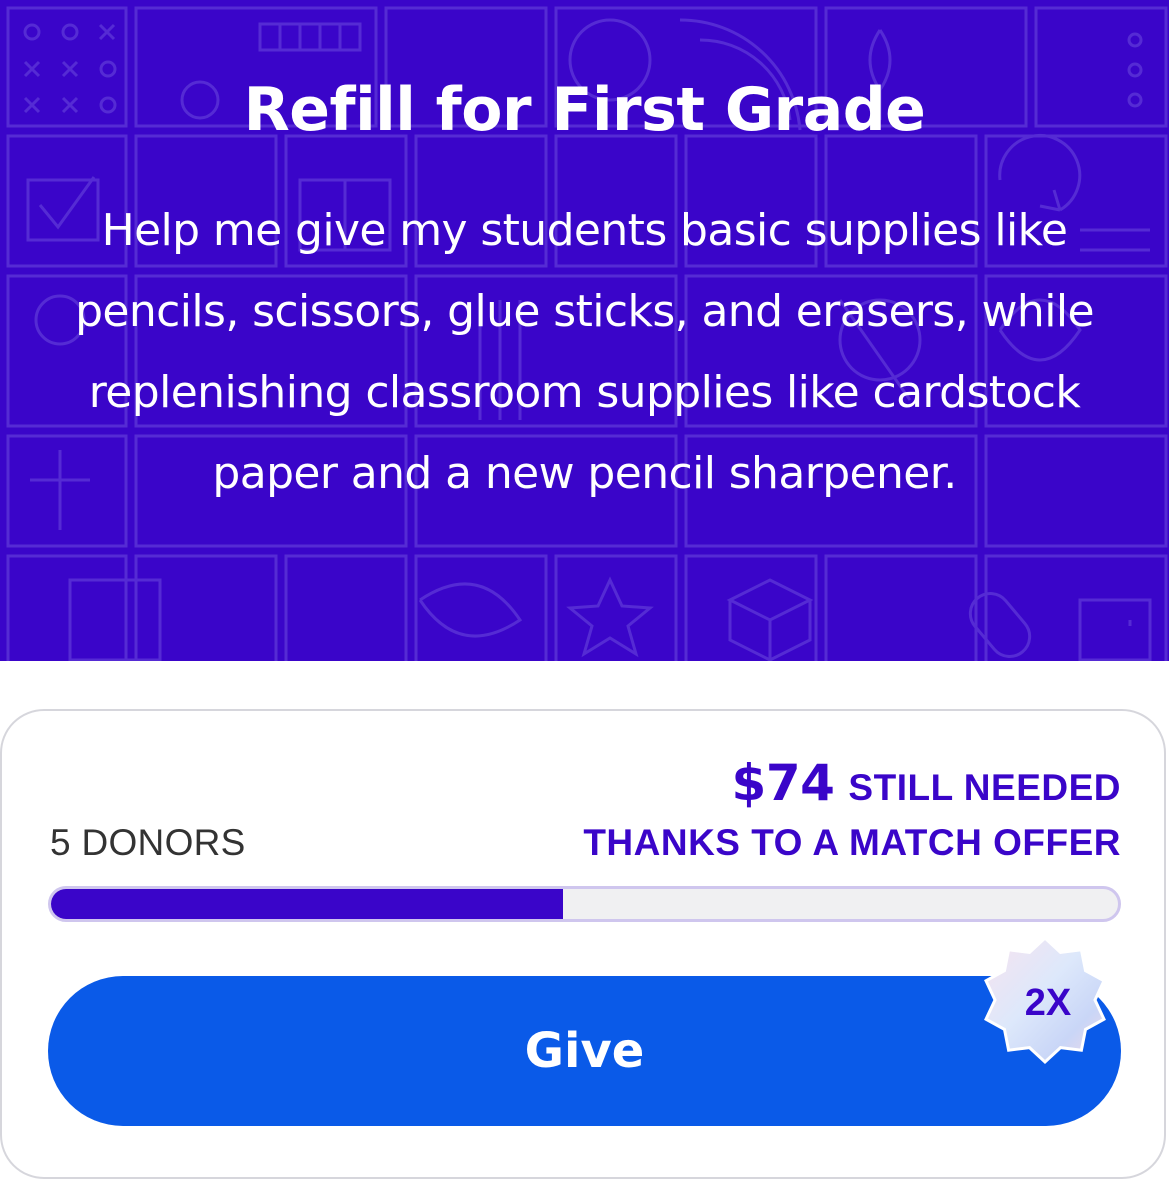 The image size is (1169, 1179). Describe the element at coordinates (584, 904) in the screenshot. I see `funding-progress-bar` at that location.